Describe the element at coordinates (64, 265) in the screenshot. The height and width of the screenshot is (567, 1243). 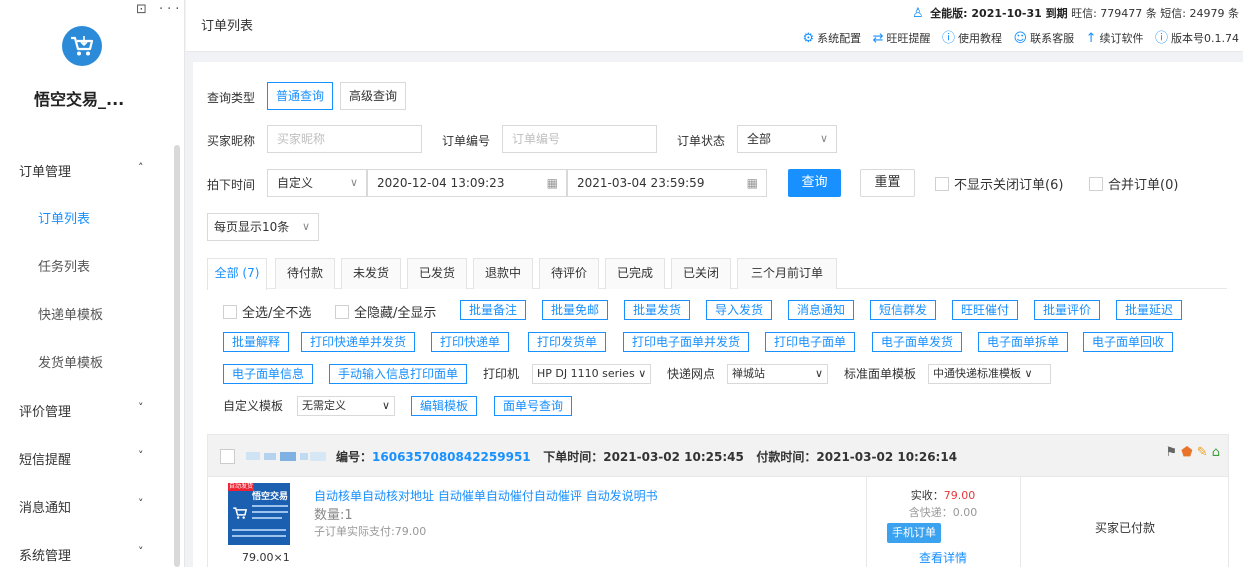
I see `submenu-task-list: 任务列表` at that location.